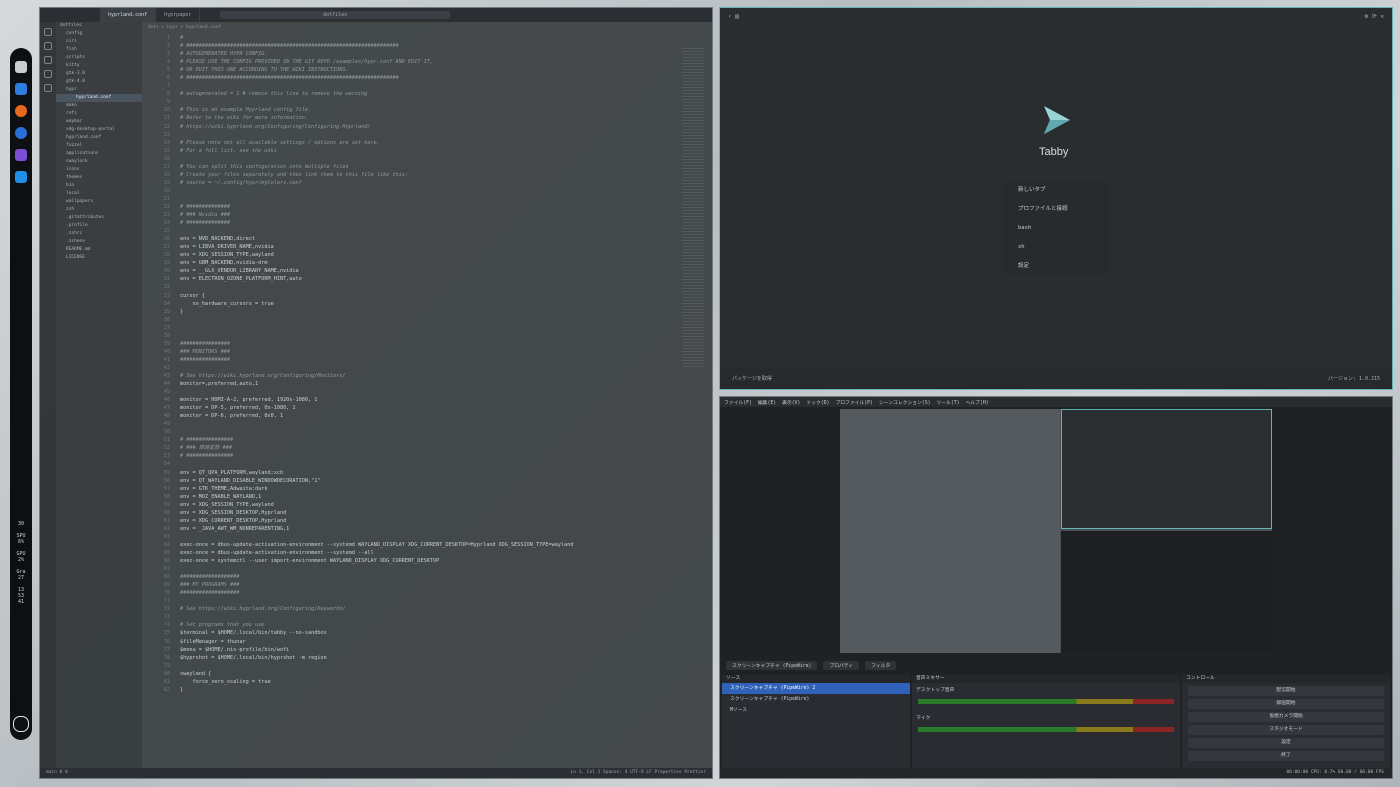  What do you see at coordinates (48, 74) in the screenshot?
I see `run-debug-icon` at bounding box center [48, 74].